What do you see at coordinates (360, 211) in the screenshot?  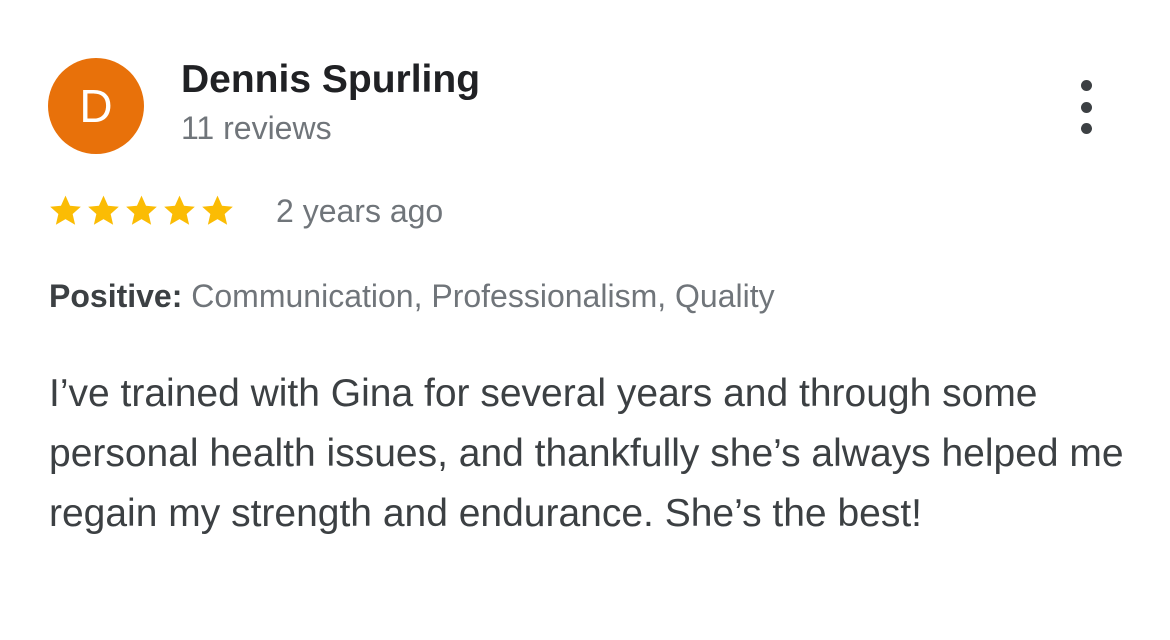 I see `review-time: 2 years ago` at bounding box center [360, 211].